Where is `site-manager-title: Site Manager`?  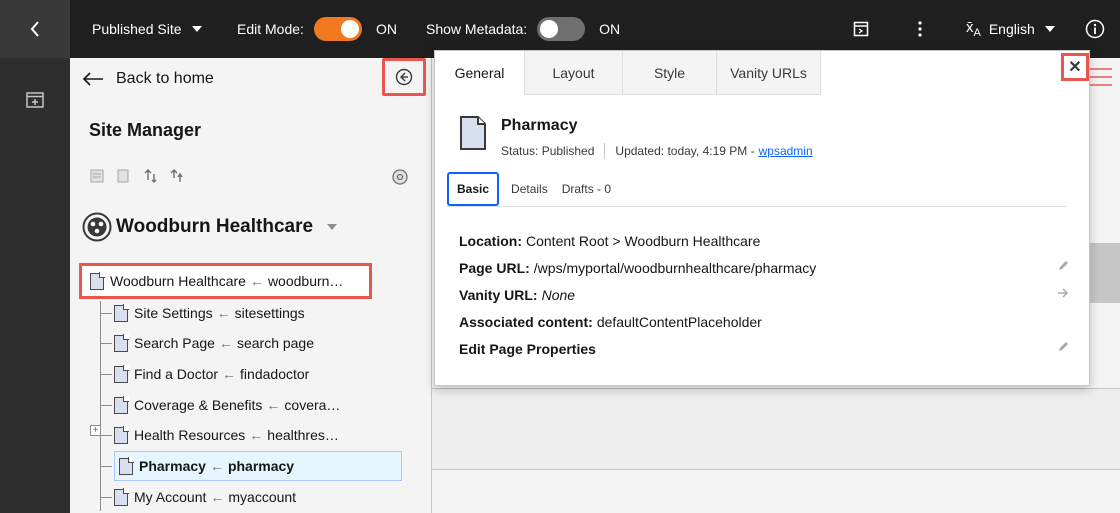
site-manager-title: Site Manager is located at coordinates (145, 130).